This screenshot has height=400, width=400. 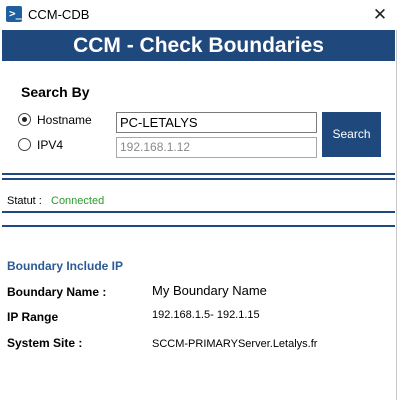 I want to click on ipv4-radio-label: IPV4, so click(x=50, y=145).